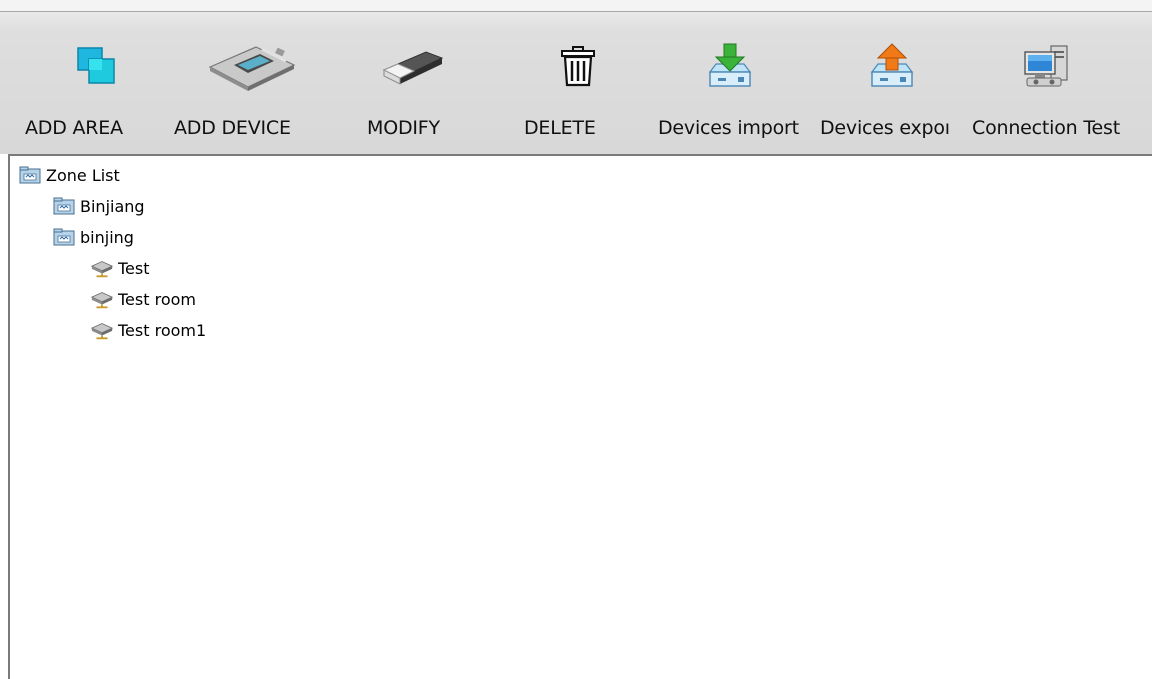 The height and width of the screenshot is (679, 1152). I want to click on tree-node-label: Zone List, so click(83, 175).